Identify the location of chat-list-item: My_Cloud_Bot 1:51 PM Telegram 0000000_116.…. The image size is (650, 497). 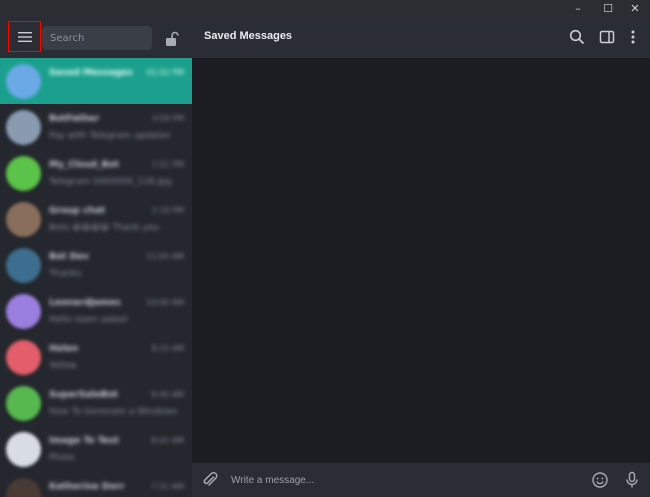
(96, 173).